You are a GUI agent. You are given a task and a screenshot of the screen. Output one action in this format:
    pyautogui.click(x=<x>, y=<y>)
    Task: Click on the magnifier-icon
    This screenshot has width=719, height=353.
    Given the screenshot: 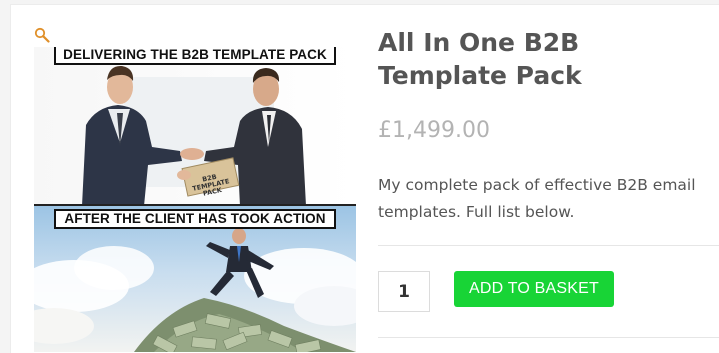 What is the action you would take?
    pyautogui.click(x=42, y=35)
    